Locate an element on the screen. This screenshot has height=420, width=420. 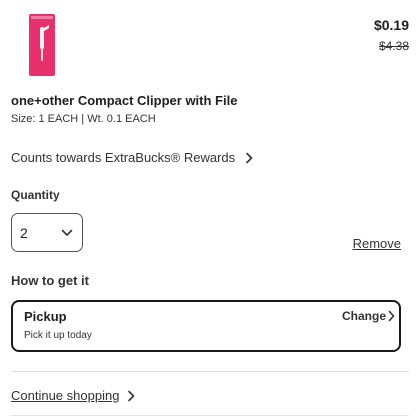
product-title: one+other Compact Clipper with File is located at coordinates (124, 100).